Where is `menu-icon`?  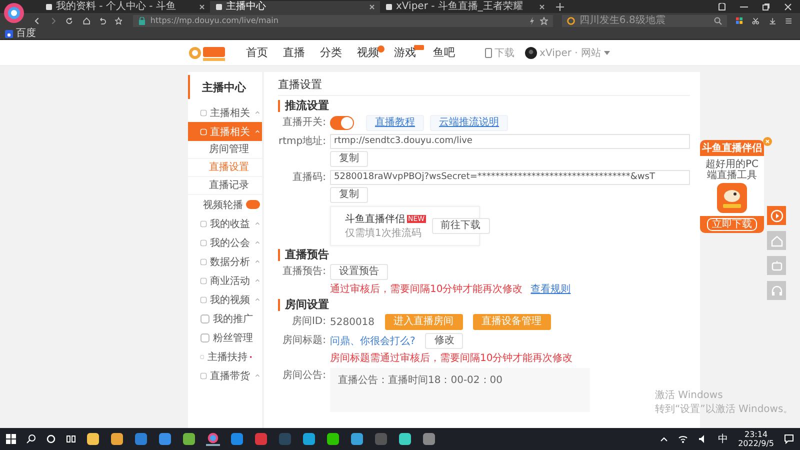 menu-icon is located at coordinates (788, 21).